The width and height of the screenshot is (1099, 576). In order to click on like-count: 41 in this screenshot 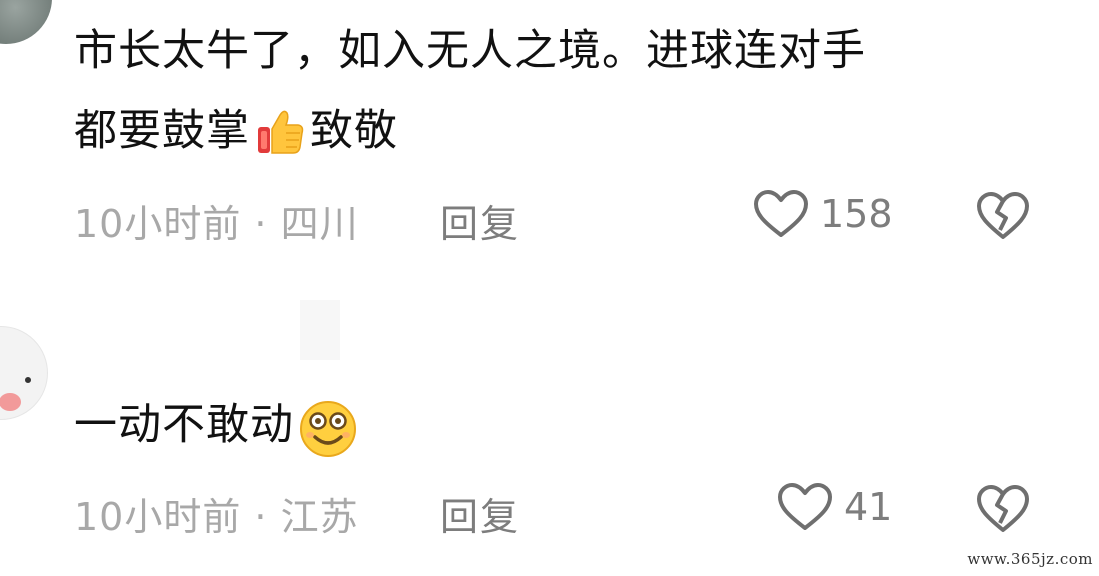, I will do `click(868, 507)`.